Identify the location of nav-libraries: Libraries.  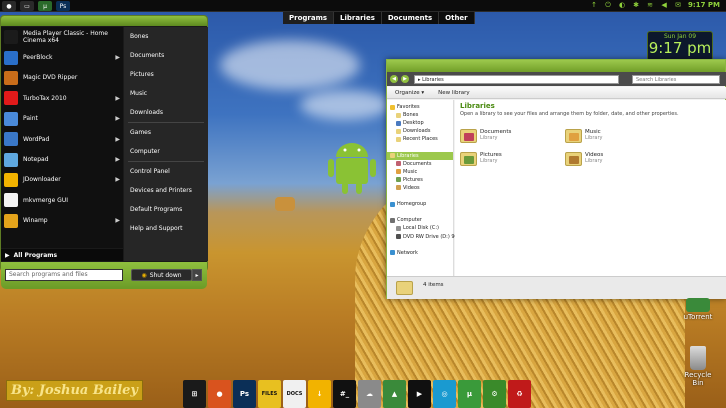
(358, 18).